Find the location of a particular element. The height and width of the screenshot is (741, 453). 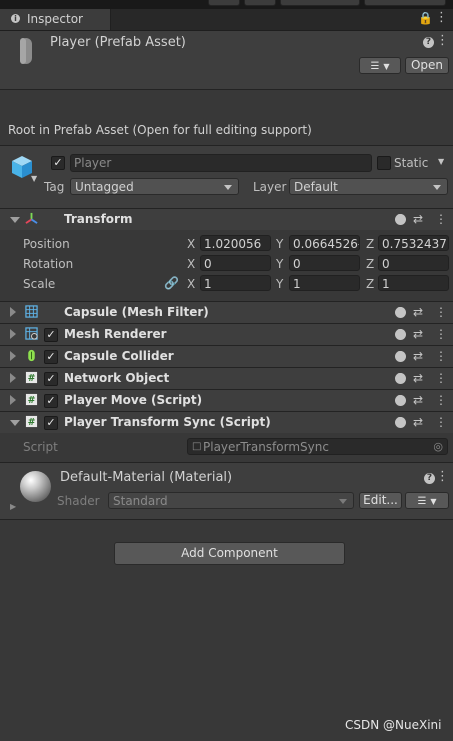

tag-dropdown: Untagged is located at coordinates (154, 186).